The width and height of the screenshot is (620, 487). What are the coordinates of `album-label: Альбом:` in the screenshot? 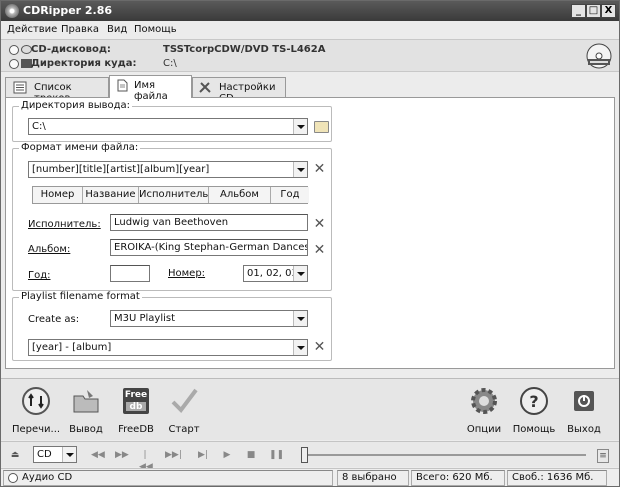 It's located at (49, 249).